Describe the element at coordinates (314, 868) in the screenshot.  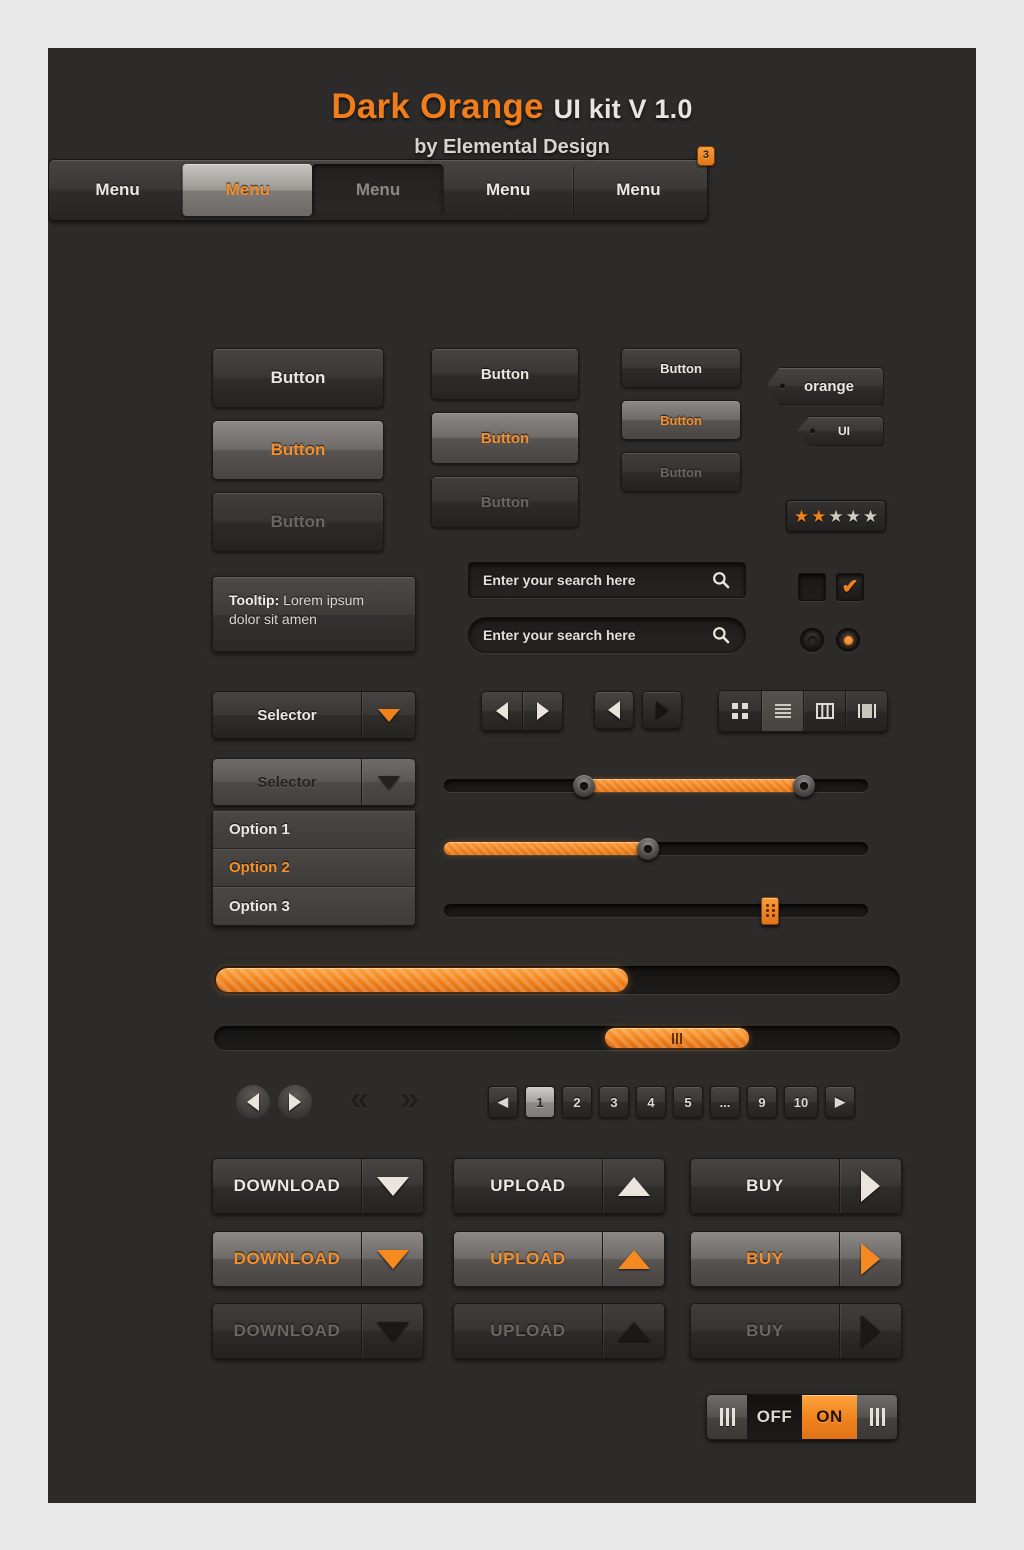
I see `dropdown-option-2: Option 2` at that location.